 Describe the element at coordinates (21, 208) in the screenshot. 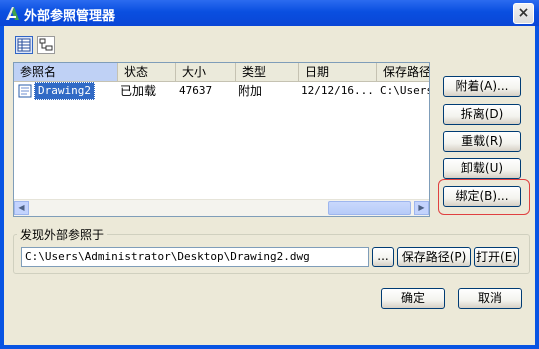

I see `scroll-left-icon: ◀` at that location.